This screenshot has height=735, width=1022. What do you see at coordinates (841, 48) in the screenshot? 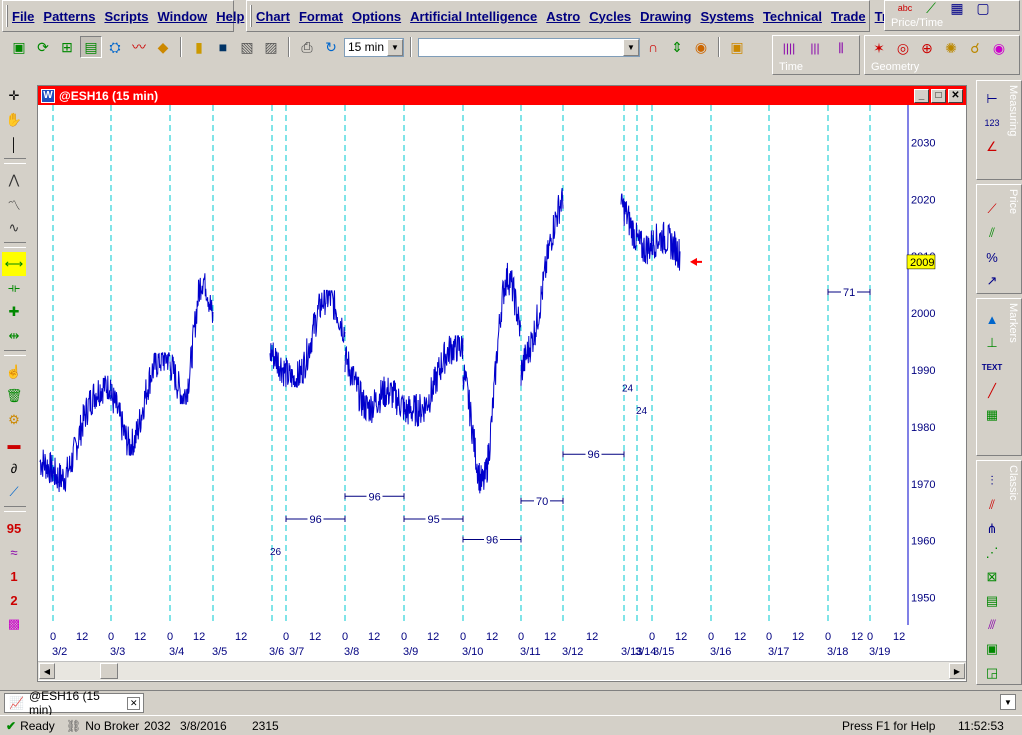
I see `time-zones-icon: ⫼` at bounding box center [841, 48].